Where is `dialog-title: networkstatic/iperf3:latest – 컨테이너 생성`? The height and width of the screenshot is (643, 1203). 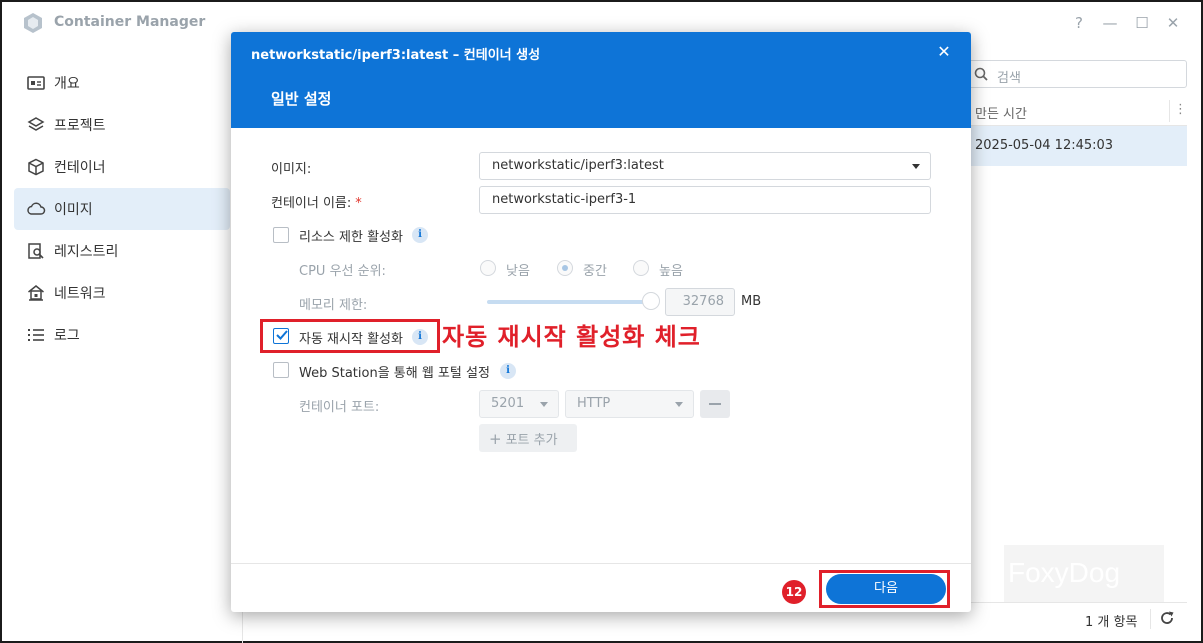 dialog-title: networkstatic/iperf3:latest – 컨테이너 생성 is located at coordinates (396, 55).